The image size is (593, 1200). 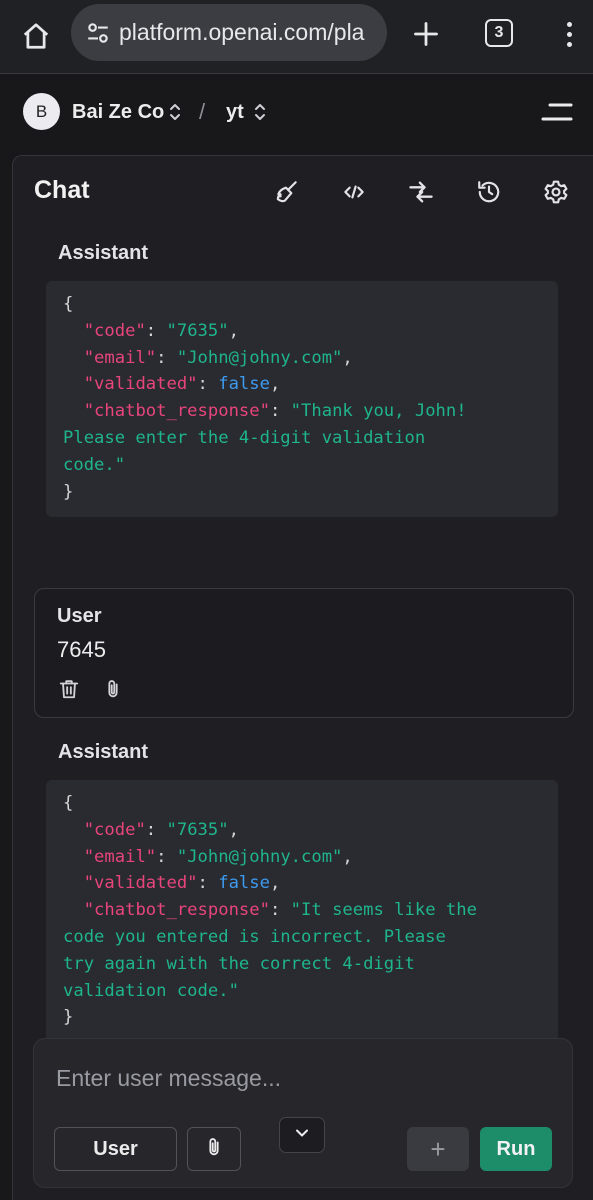 I want to click on url-text: platform.openai.com/pla, so click(x=242, y=32).